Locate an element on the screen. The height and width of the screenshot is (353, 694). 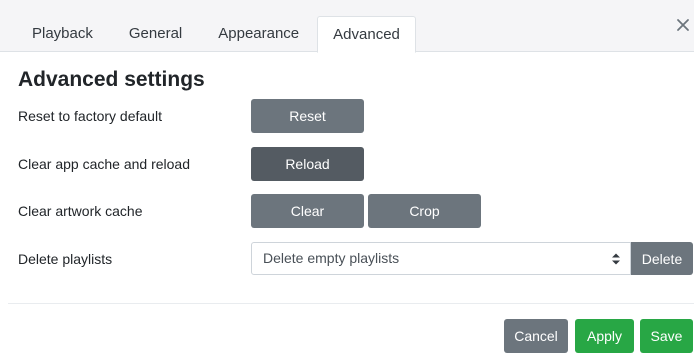
artwork-cache-label: Clear artwork cache is located at coordinates (80, 211).